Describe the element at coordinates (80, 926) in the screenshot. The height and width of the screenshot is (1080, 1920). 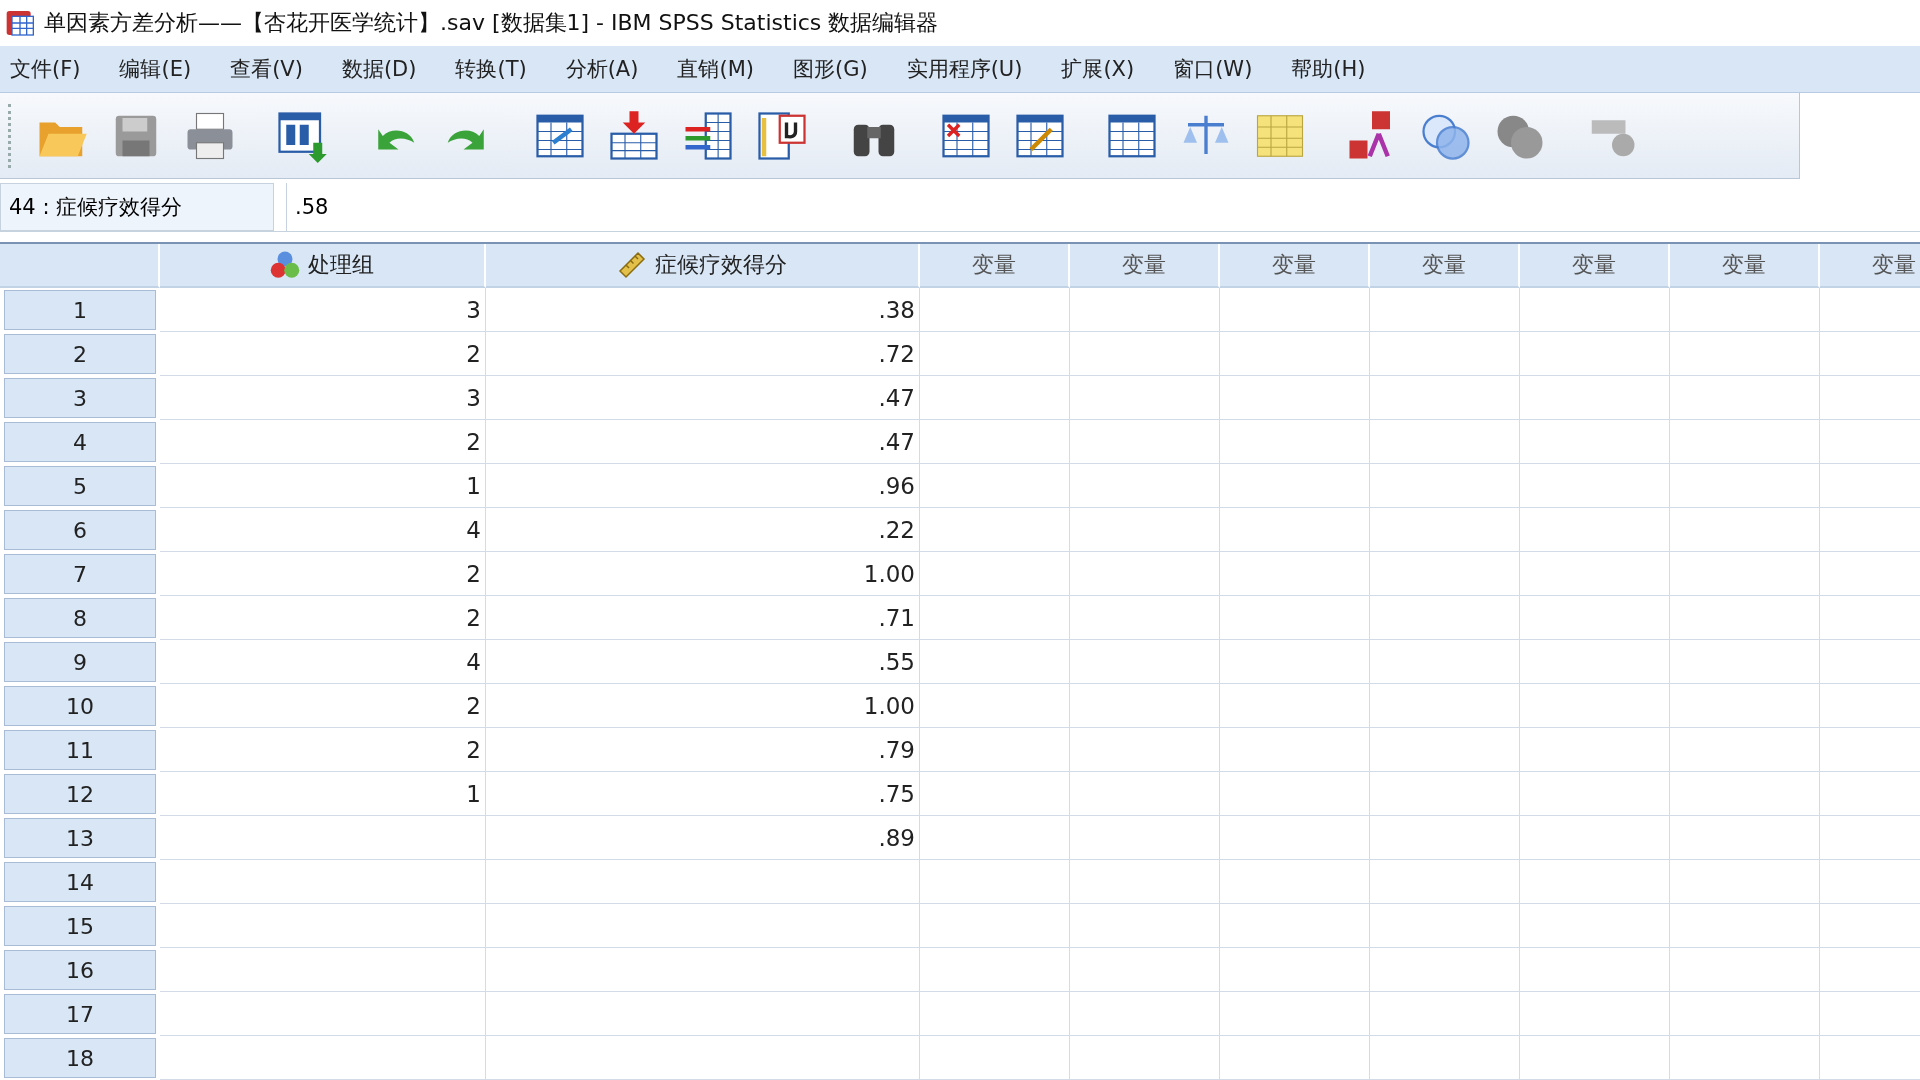
I see `row-number: 15` at that location.